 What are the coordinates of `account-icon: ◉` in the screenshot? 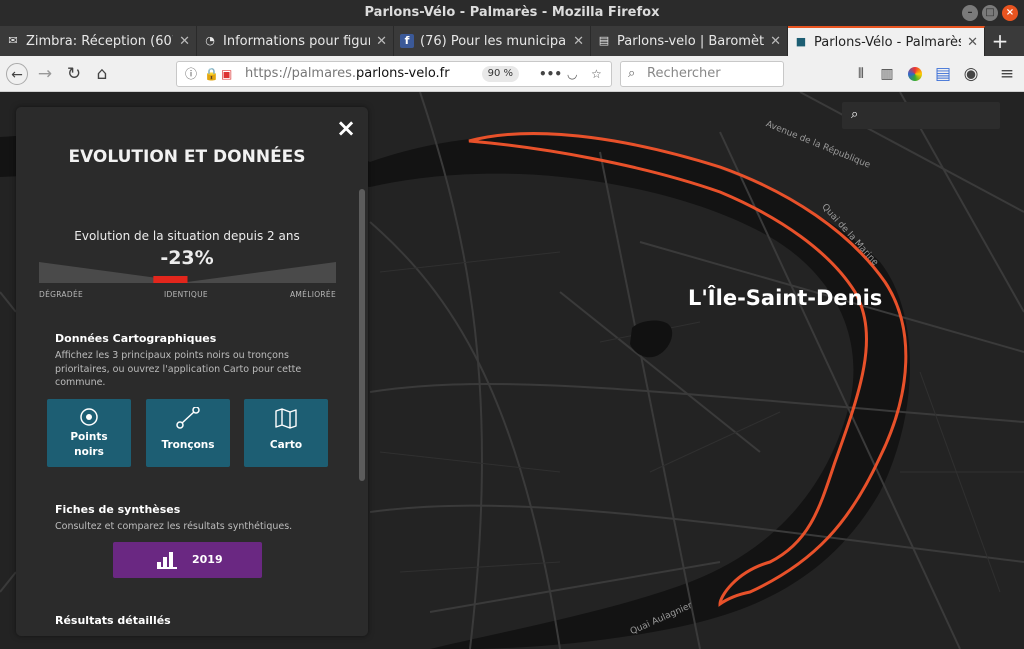 It's located at (971, 74).